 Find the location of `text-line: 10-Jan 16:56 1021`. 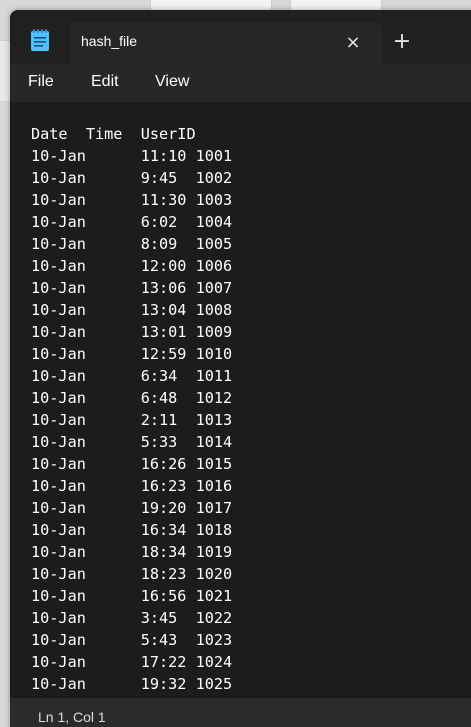

text-line: 10-Jan 16:56 1021 is located at coordinates (132, 596).